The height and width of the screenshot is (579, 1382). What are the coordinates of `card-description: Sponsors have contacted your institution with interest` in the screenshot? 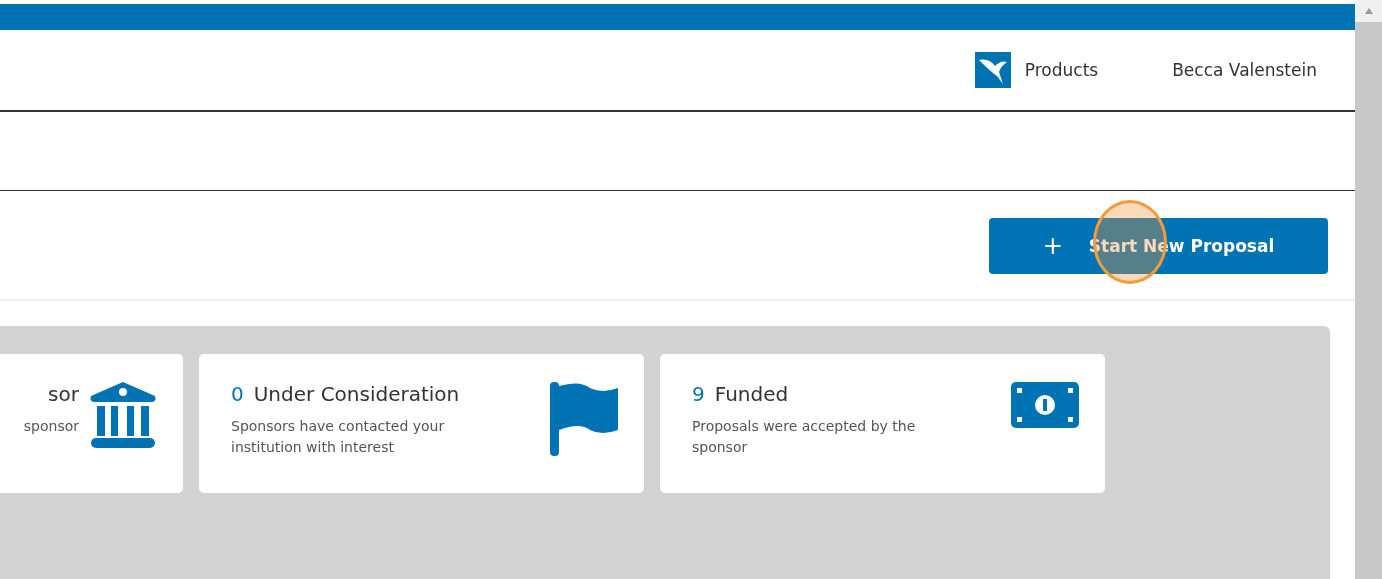 It's located at (338, 437).